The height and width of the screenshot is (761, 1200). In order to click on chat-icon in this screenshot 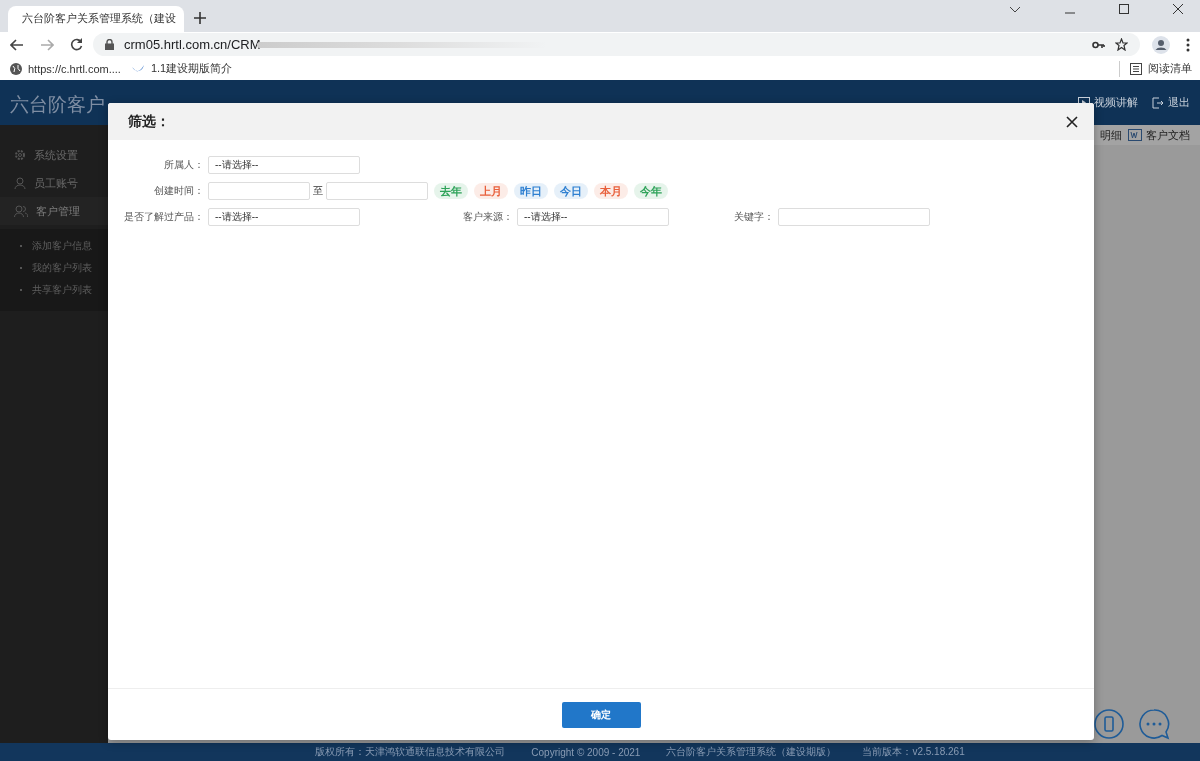, I will do `click(1154, 724)`.